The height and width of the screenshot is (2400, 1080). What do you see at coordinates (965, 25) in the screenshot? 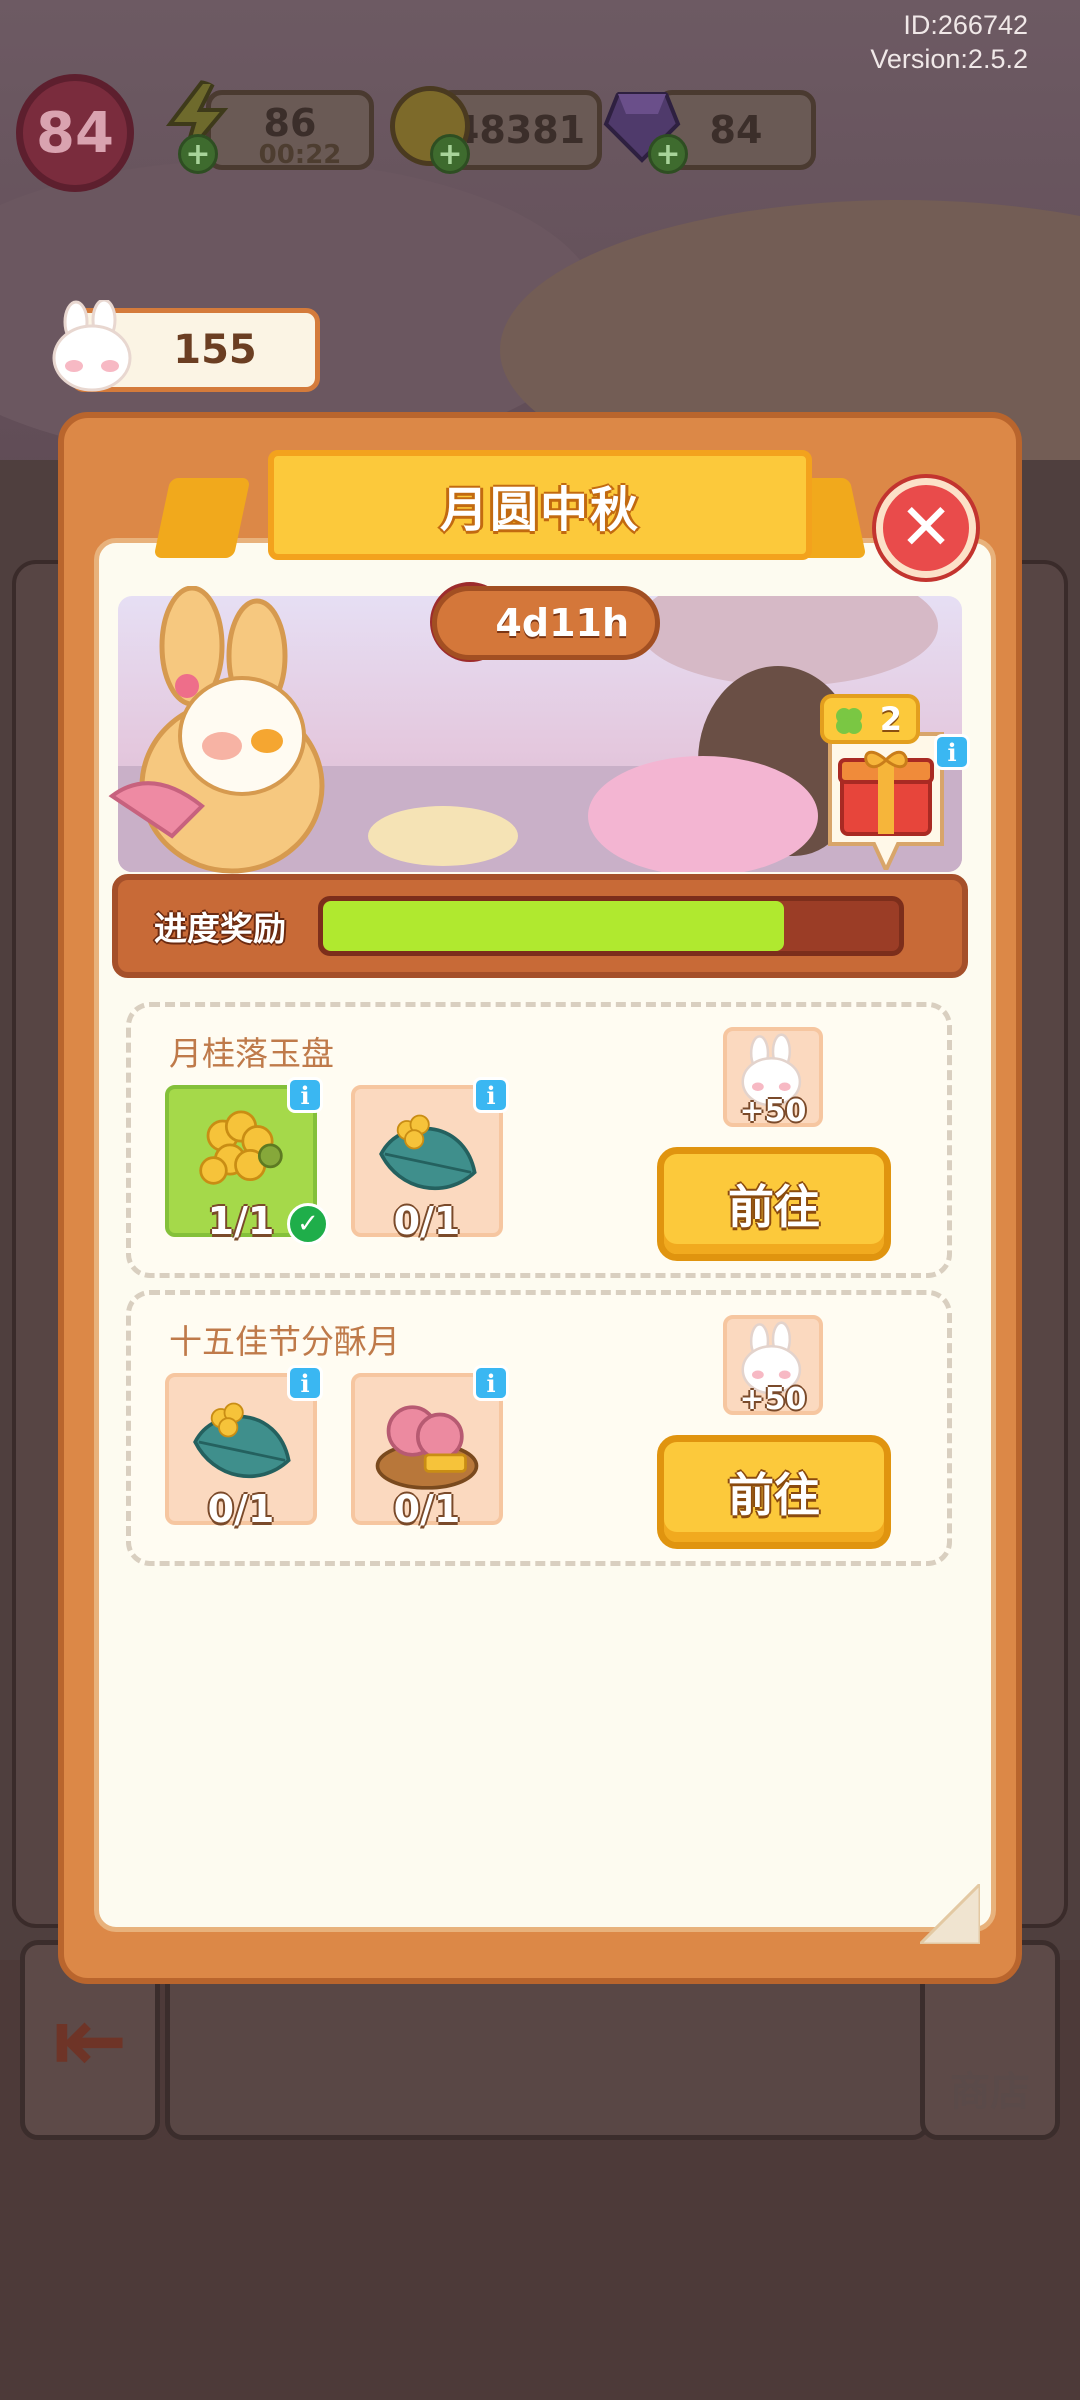
I see `player-id: ID:266742` at bounding box center [965, 25].